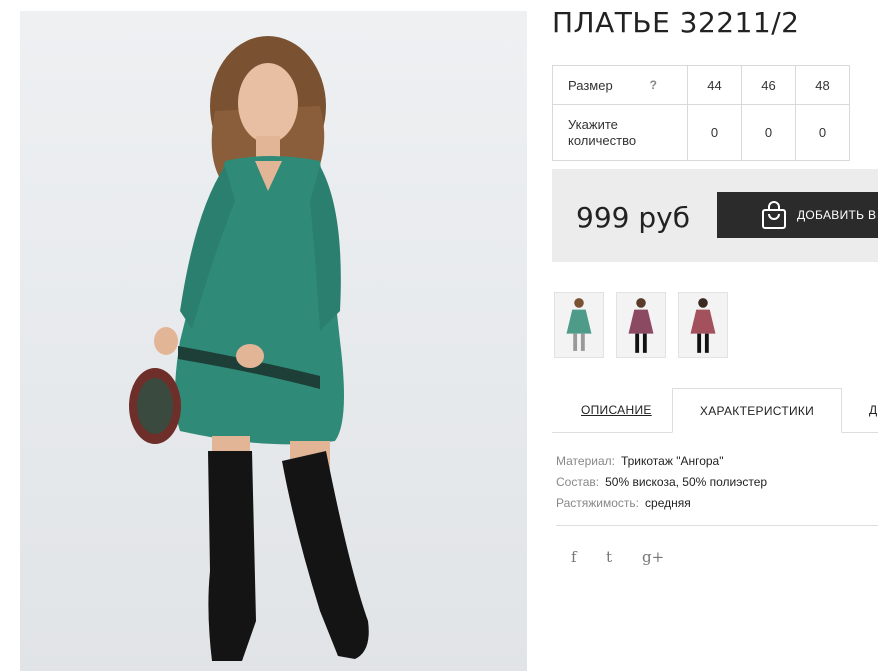  What do you see at coordinates (837, 215) in the screenshot?
I see `add-to-cart-label: ДОБАВИТЬ В КОРЗИНУ` at bounding box center [837, 215].